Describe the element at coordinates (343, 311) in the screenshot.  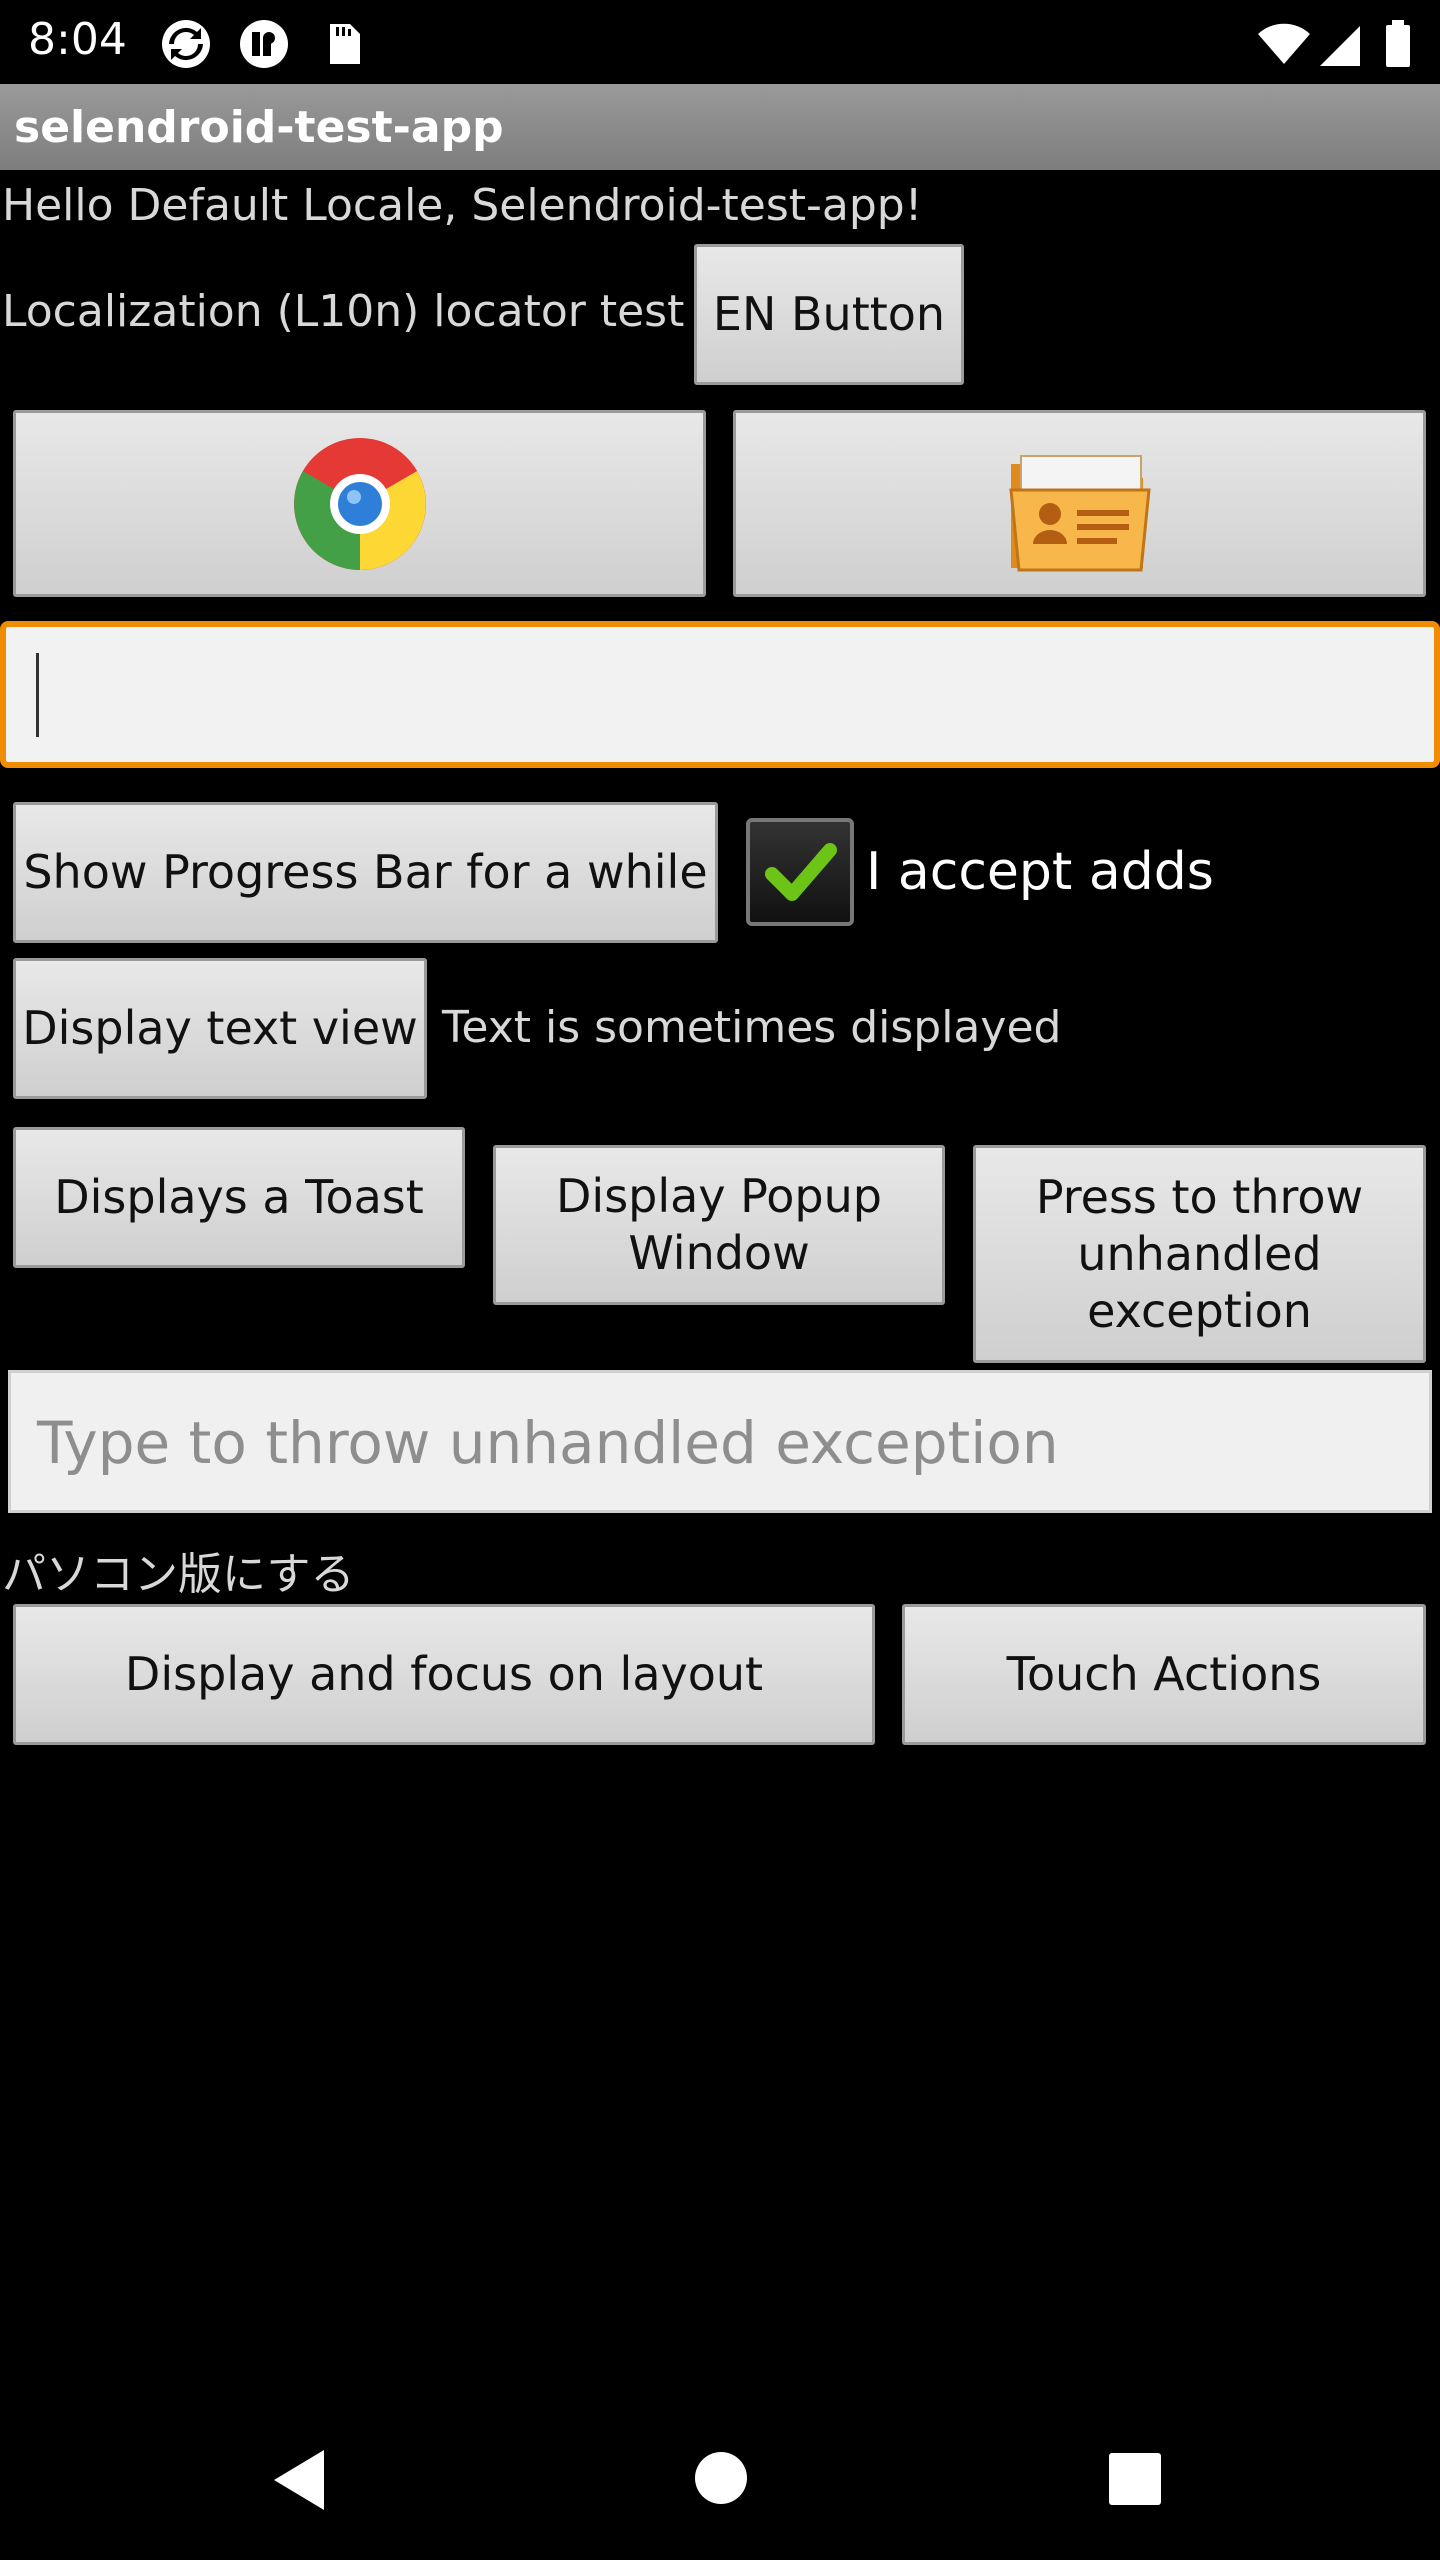
I see `l10n-label: Localization (L10n) locator test` at that location.